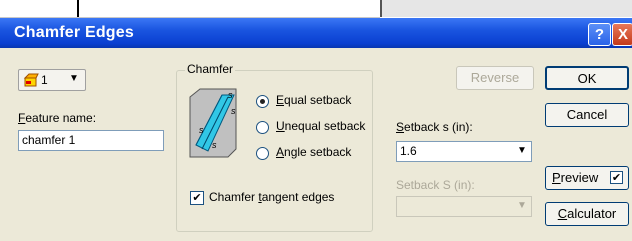 The image size is (632, 241). I want to click on diagram-label-top: s, so click(230, 95).